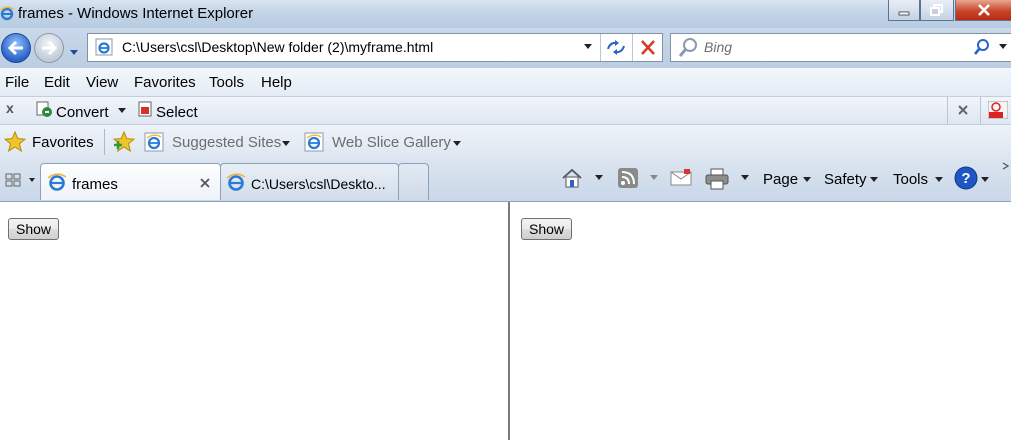 Image resolution: width=1011 pixels, height=440 pixels. What do you see at coordinates (845, 179) in the screenshot?
I see `safety-menu-label: Safety` at bounding box center [845, 179].